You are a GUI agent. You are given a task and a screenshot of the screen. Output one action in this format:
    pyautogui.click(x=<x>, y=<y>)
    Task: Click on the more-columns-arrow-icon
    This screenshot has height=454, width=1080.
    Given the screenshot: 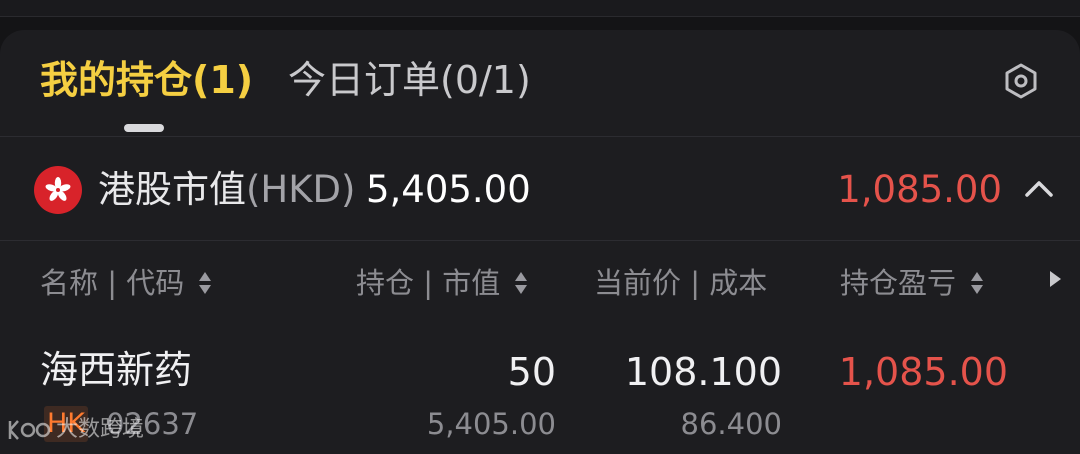 What is the action you would take?
    pyautogui.click(x=1055, y=279)
    